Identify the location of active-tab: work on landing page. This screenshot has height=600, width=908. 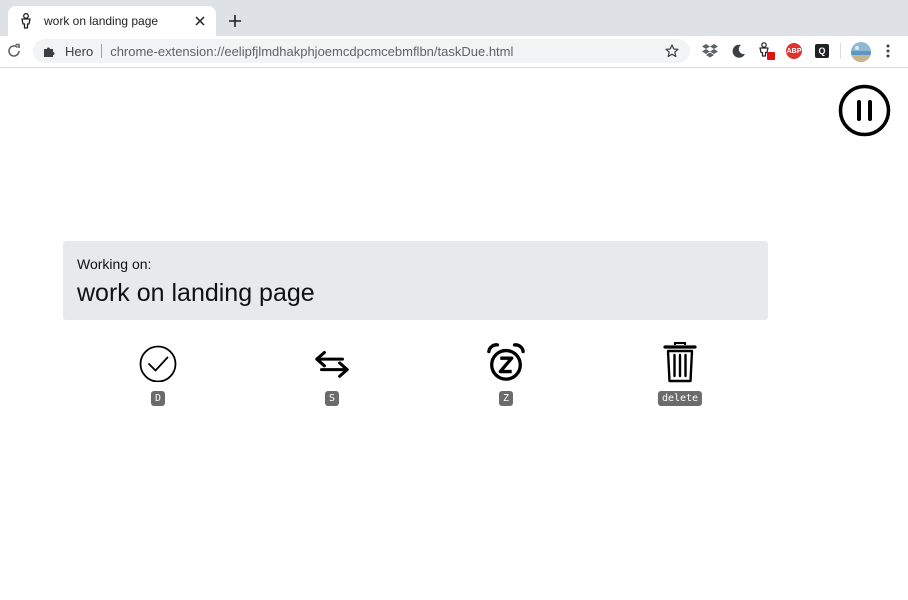
(112, 21).